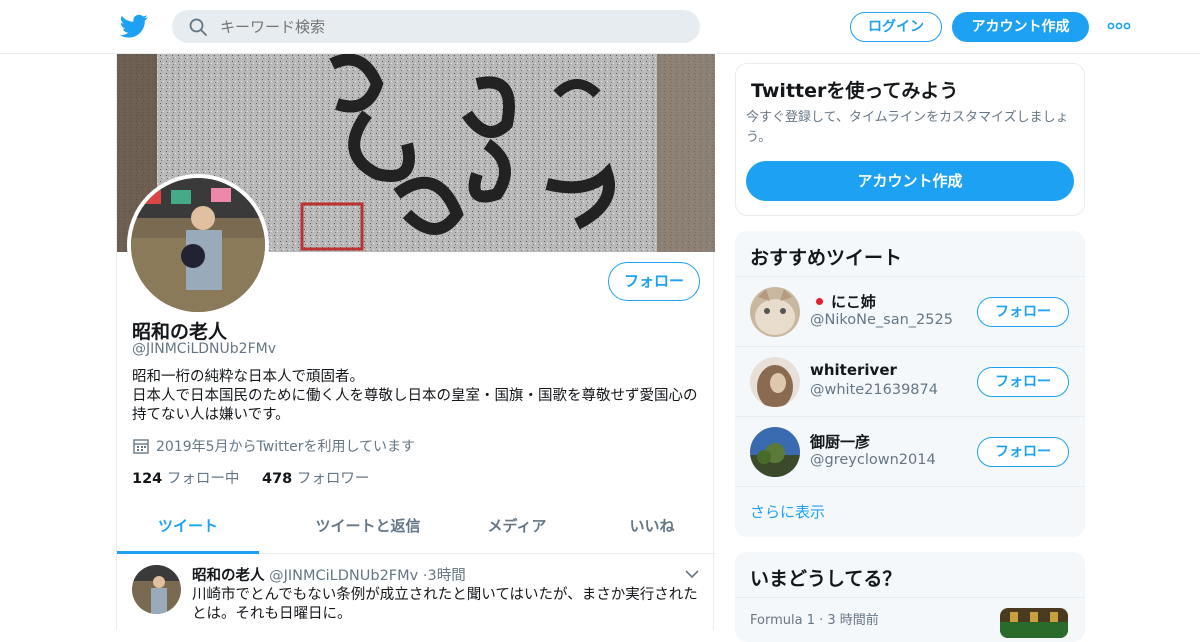 Image resolution: width=1200 pixels, height=642 pixels. I want to click on search-bar, so click(436, 26).